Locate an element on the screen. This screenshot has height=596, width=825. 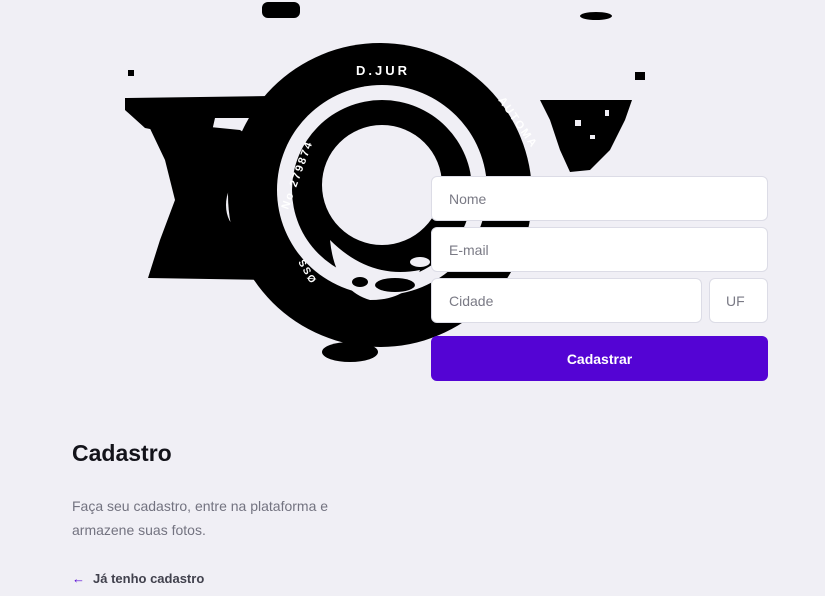
city-input is located at coordinates (566, 300).